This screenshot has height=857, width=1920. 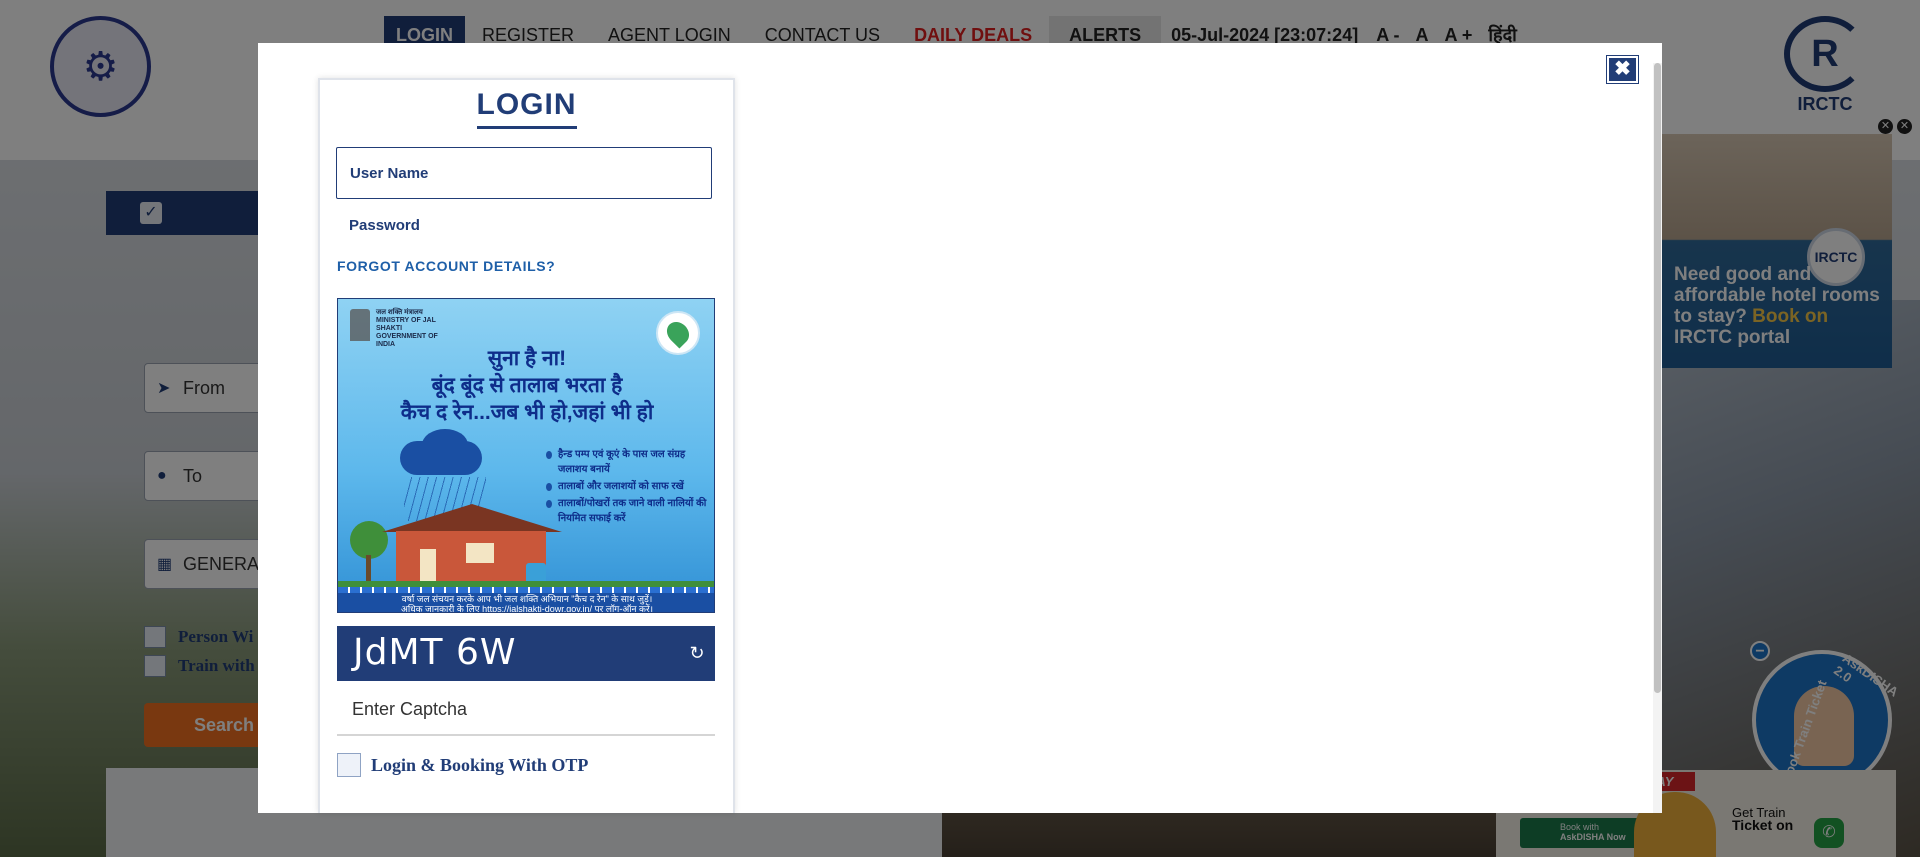 I want to click on login-title: LOGIN, so click(x=526, y=108).